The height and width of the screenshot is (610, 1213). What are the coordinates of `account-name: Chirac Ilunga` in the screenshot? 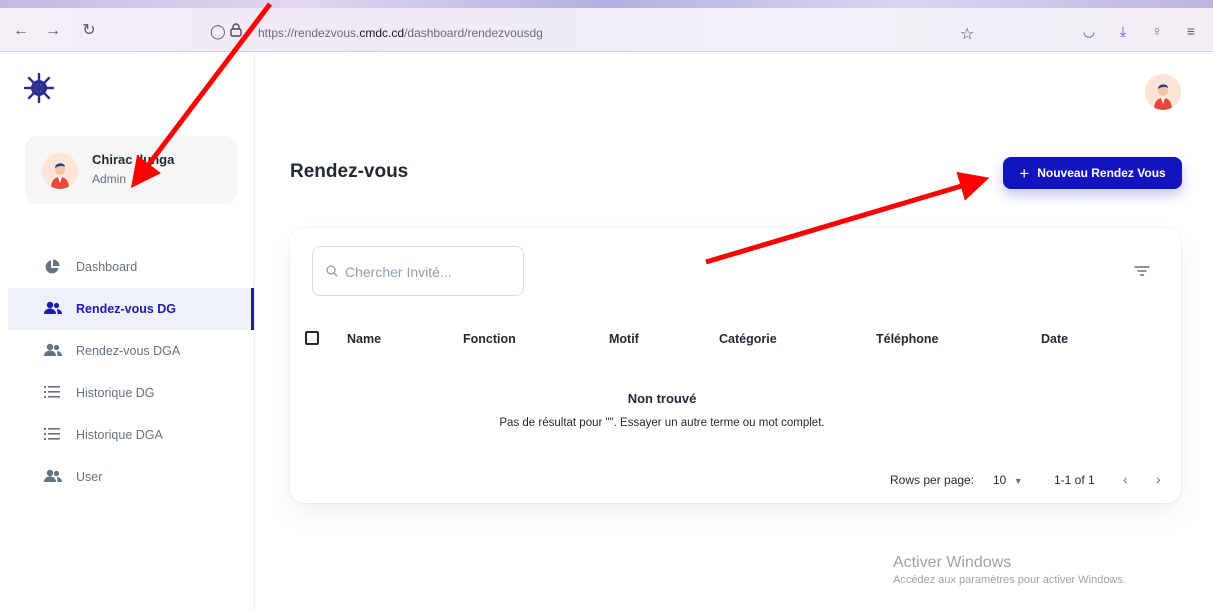 It's located at (133, 159).